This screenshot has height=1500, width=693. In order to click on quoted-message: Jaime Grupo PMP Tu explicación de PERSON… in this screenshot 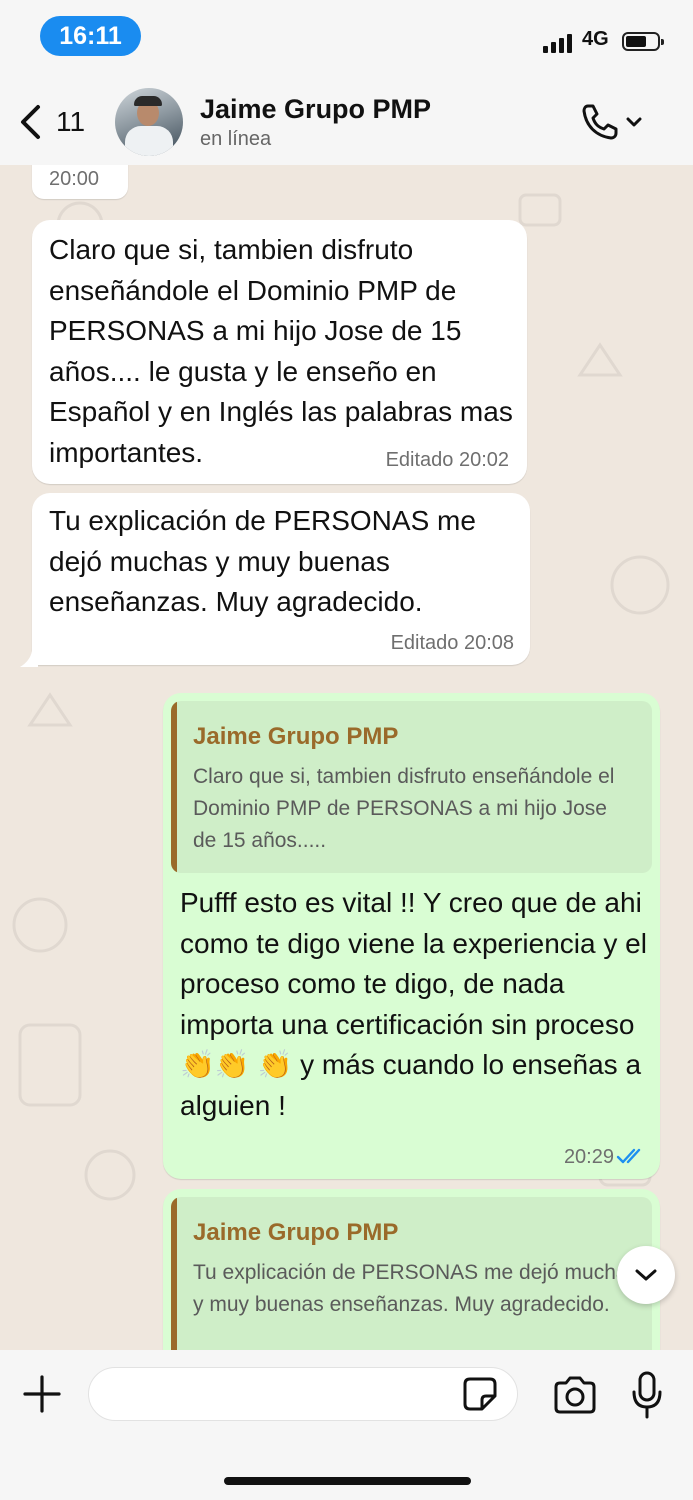, I will do `click(411, 1273)`.